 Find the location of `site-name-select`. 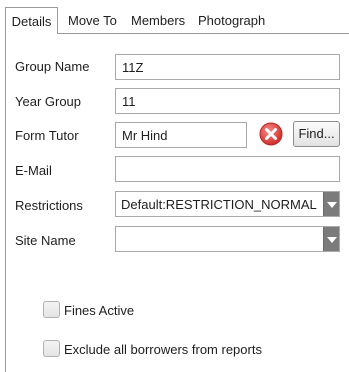

site-name-select is located at coordinates (227, 239).